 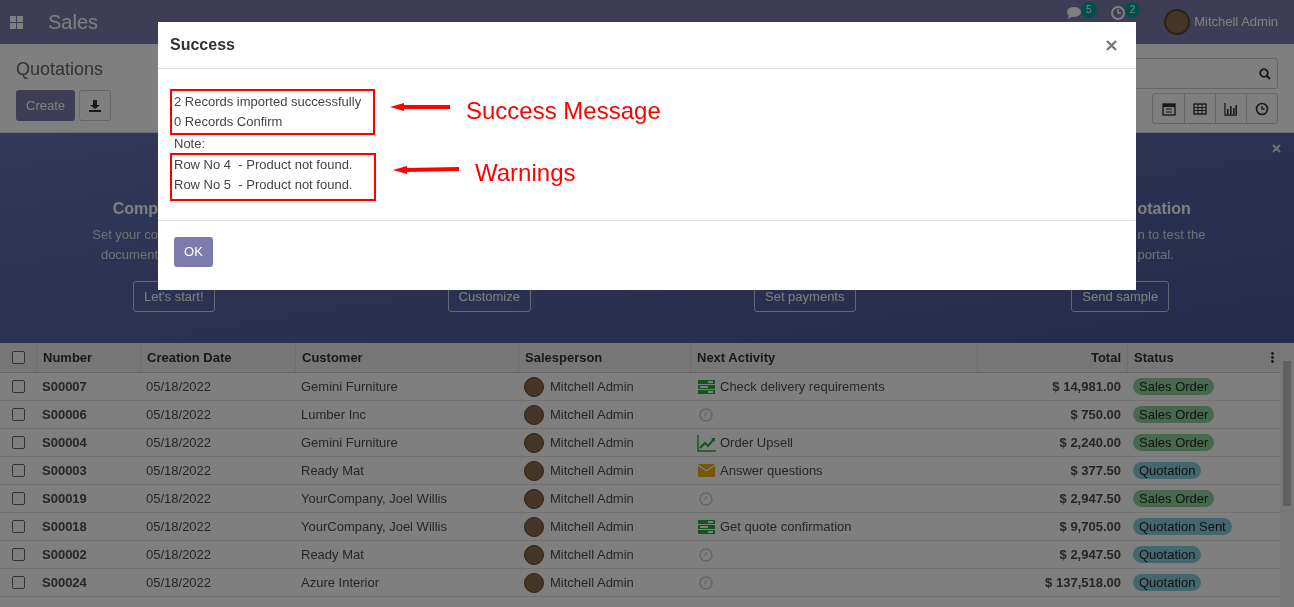 What do you see at coordinates (340, 582) in the screenshot?
I see `table-cell-text: Azure Interior` at bounding box center [340, 582].